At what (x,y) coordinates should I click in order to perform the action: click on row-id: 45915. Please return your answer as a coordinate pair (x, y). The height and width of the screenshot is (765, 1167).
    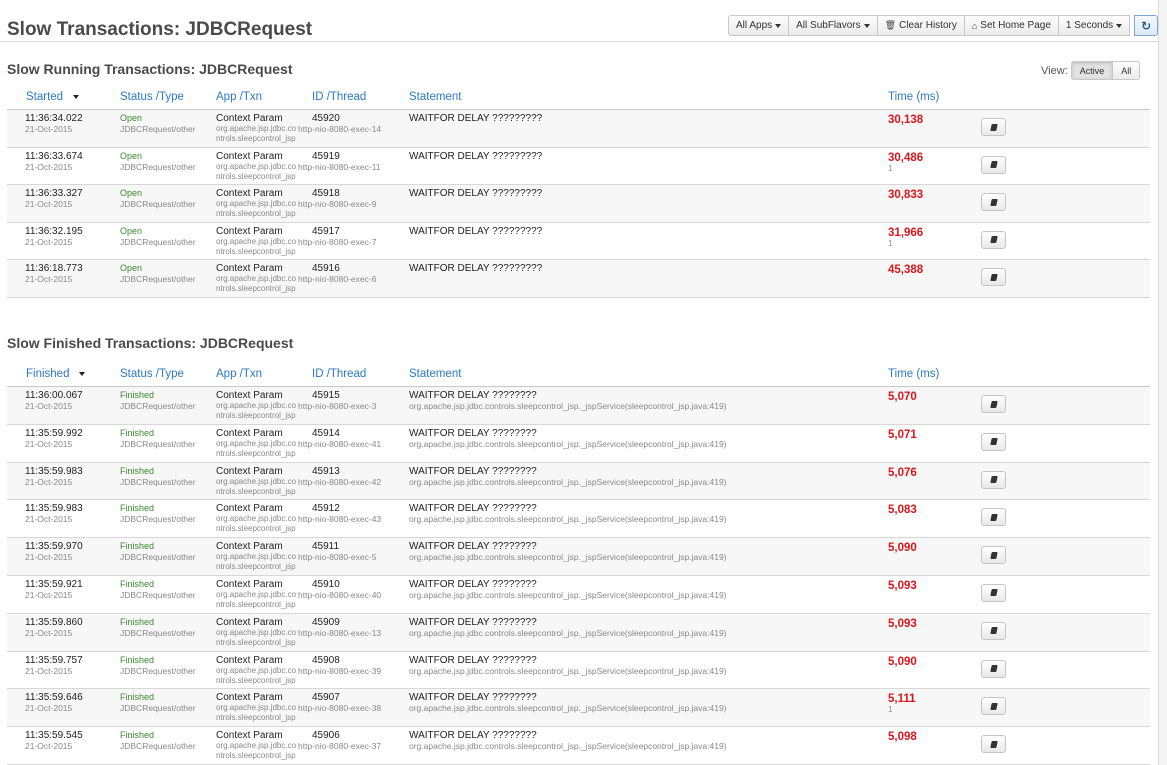
    Looking at the image, I should click on (326, 395).